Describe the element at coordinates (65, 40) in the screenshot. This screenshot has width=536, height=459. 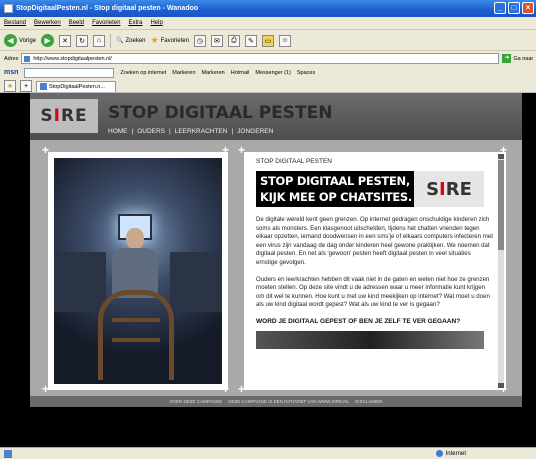
I see `stop-button: ✕` at that location.